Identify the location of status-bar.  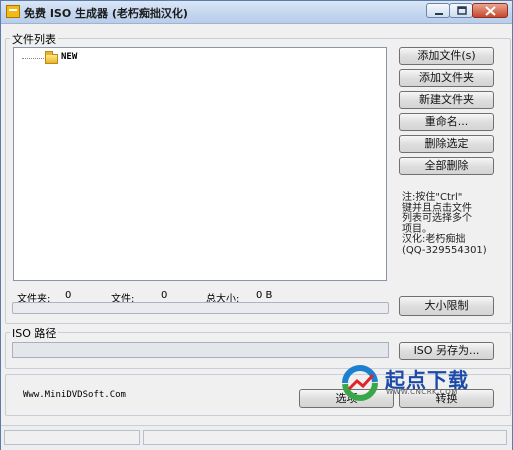
(256, 437).